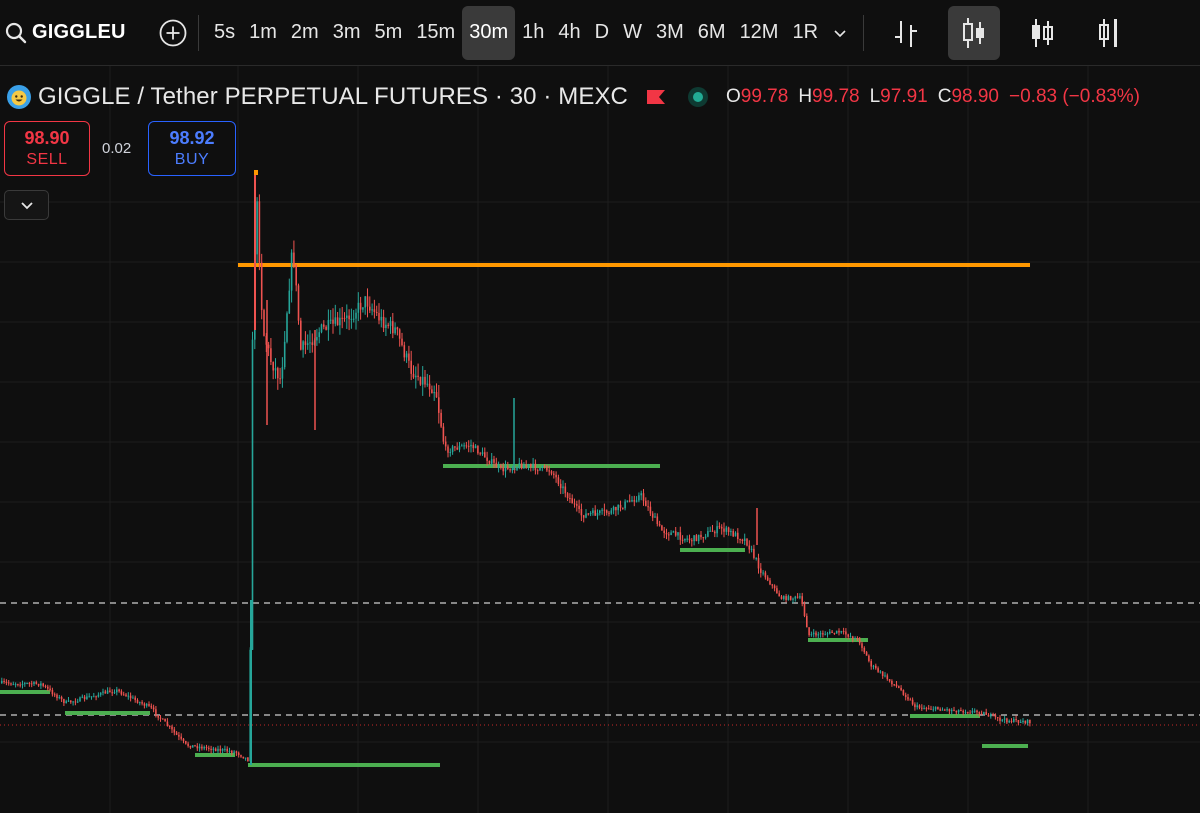  What do you see at coordinates (173, 33) in the screenshot?
I see `compare-symbol-button` at bounding box center [173, 33].